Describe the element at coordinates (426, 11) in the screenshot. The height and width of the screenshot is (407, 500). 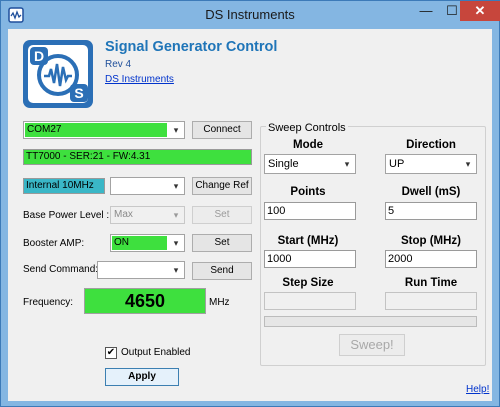
I see `minimize-button: —` at that location.